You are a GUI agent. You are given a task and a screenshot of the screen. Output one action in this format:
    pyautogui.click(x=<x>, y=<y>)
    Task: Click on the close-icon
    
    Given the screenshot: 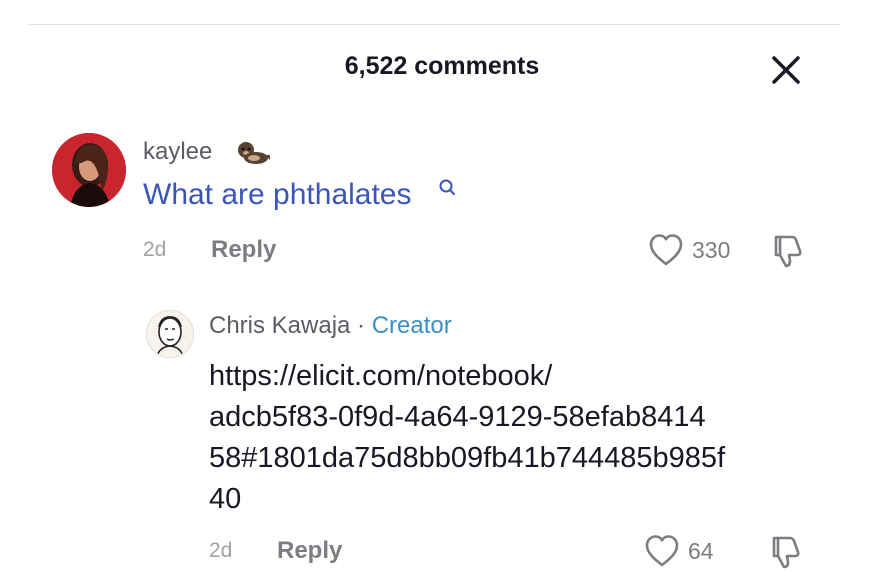 What is the action you would take?
    pyautogui.click(x=786, y=70)
    